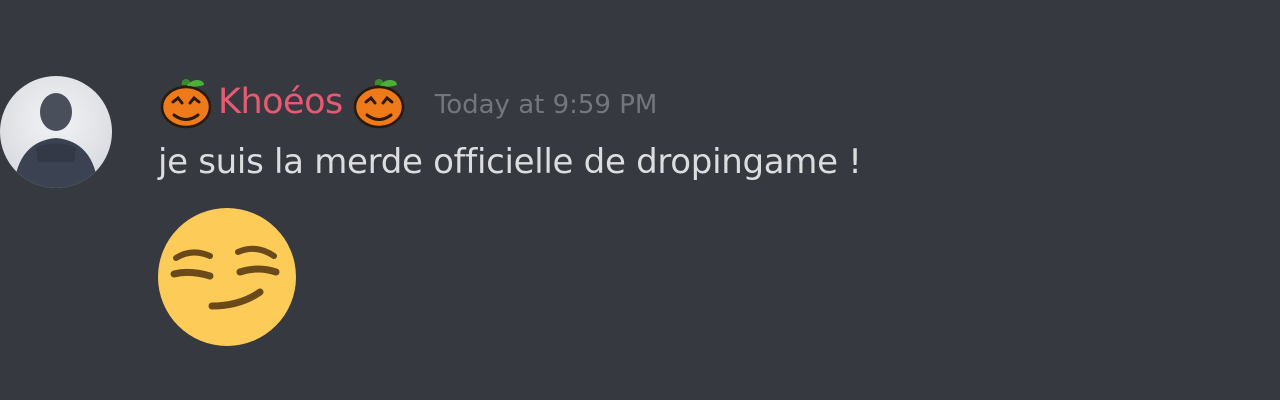  Describe the element at coordinates (280, 102) in the screenshot. I see `username: Khoéos` at that location.